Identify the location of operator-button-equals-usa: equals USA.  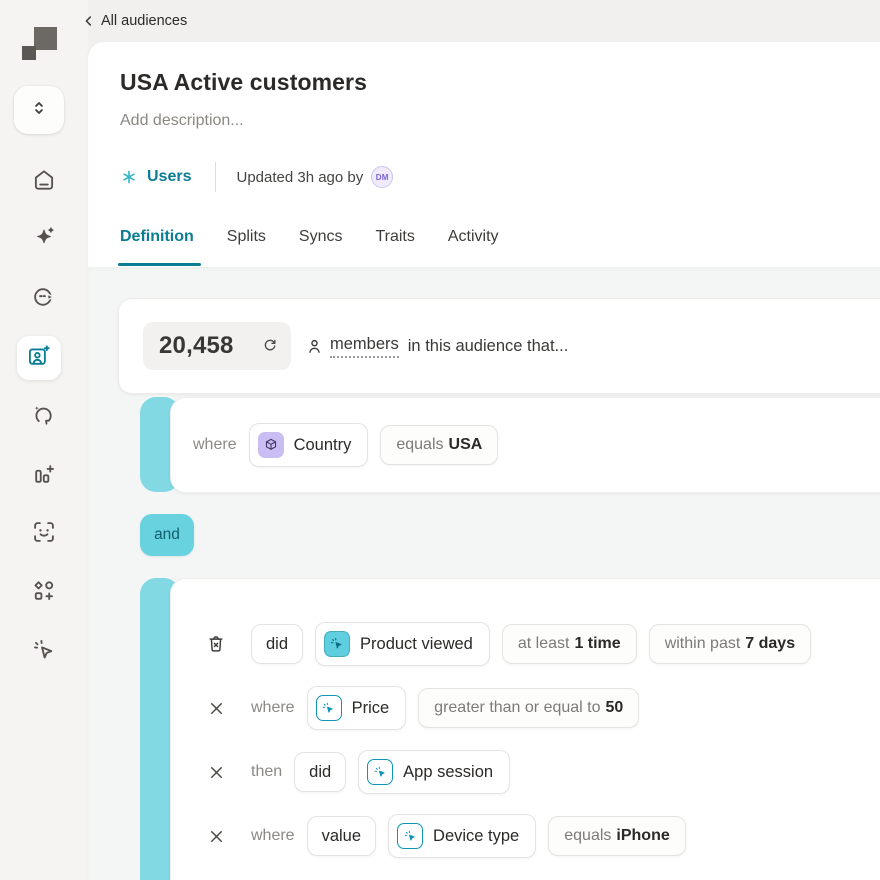
(439, 445).